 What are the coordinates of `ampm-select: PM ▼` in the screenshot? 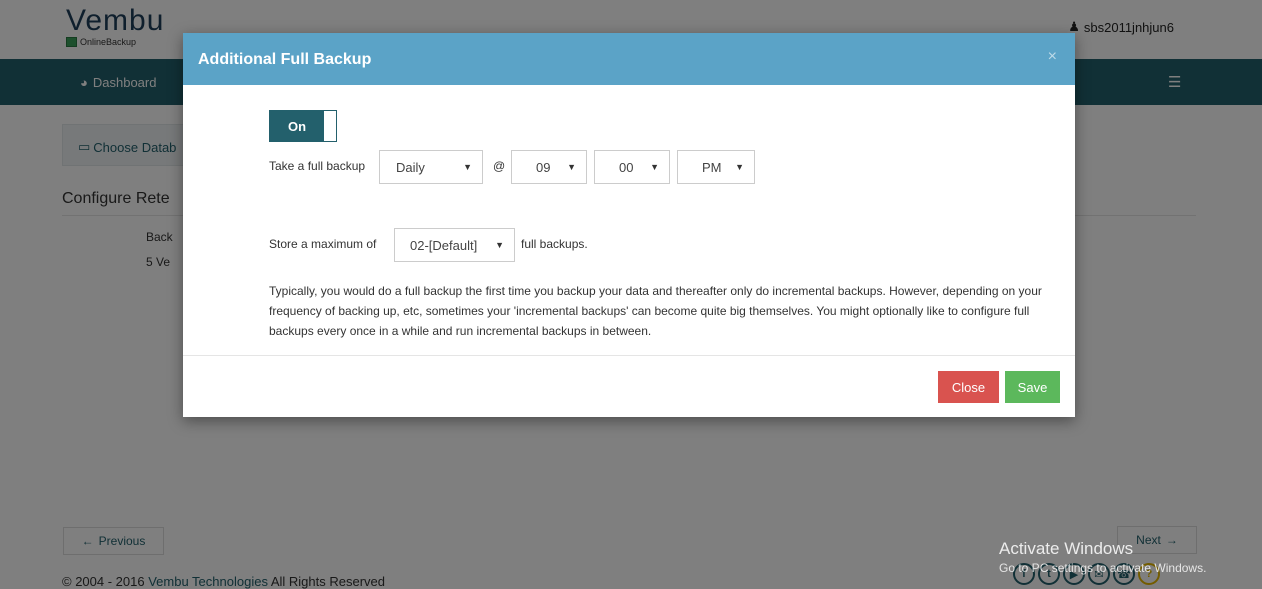 It's located at (716, 167).